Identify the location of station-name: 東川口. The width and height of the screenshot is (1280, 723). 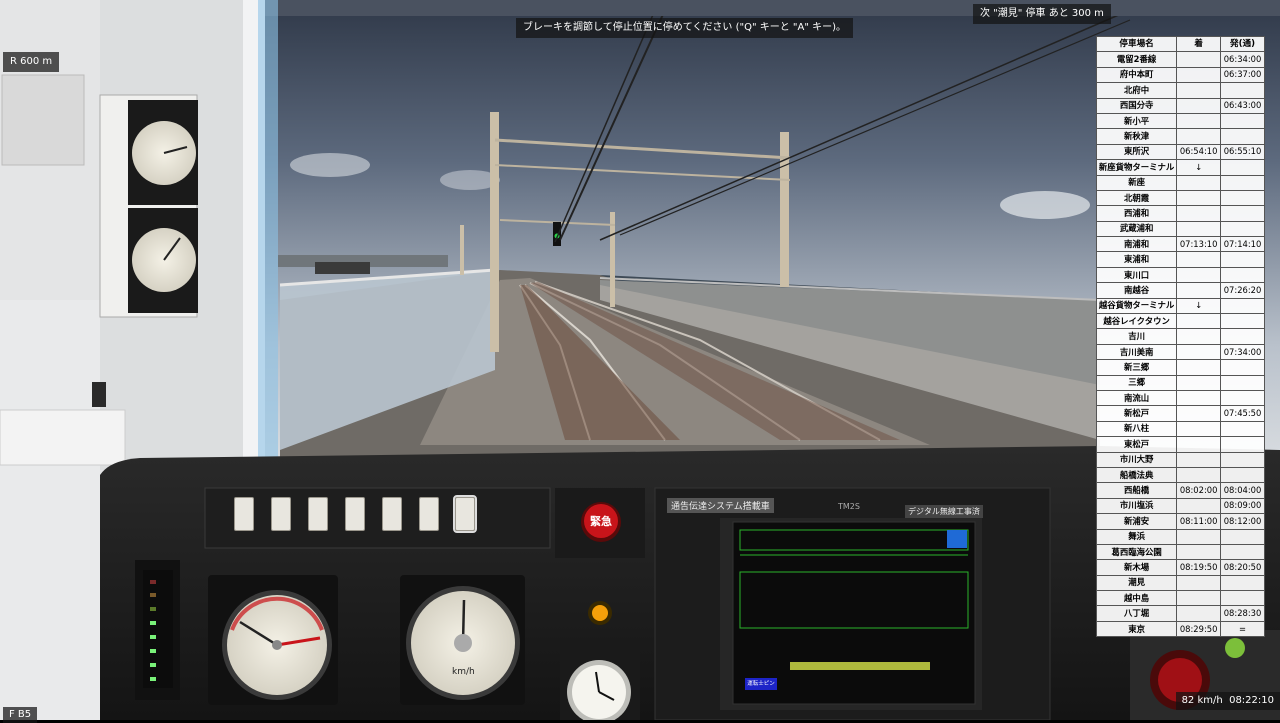
(1136, 275).